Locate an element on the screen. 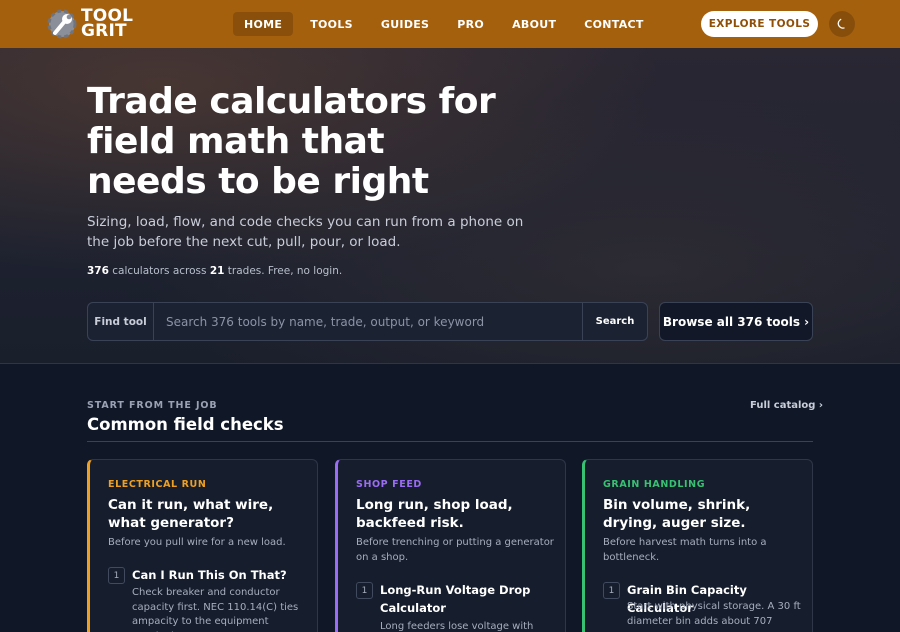 Image resolution: width=900 pixels, height=632 pixels. search-input is located at coordinates (368, 321).